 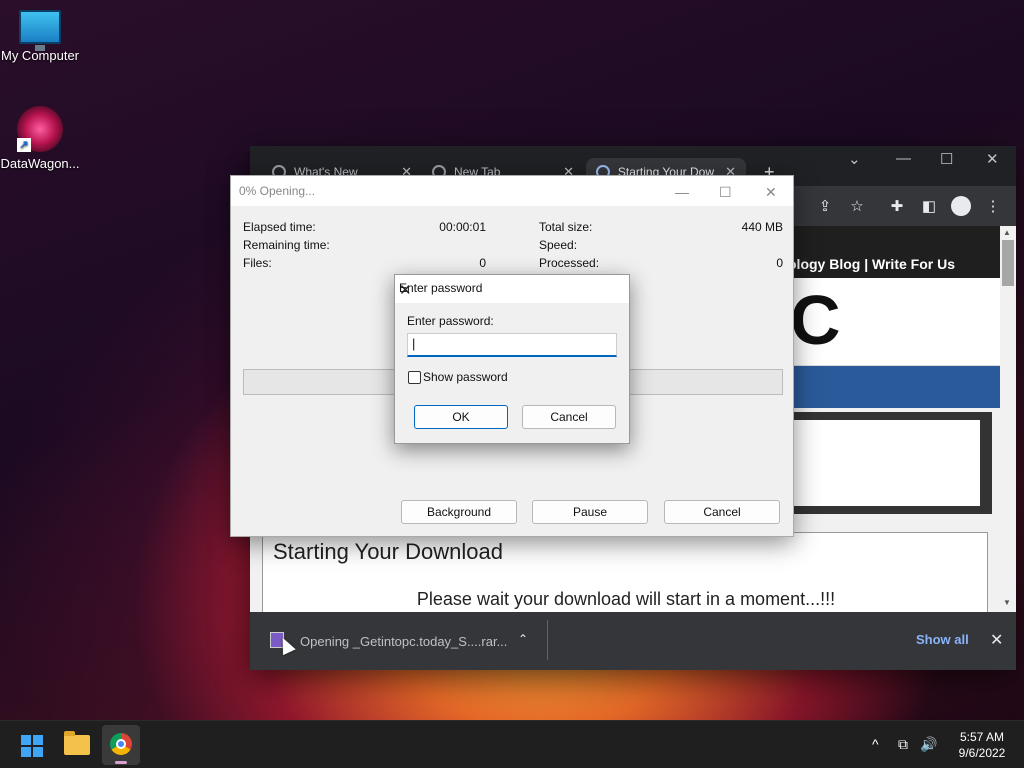 What do you see at coordinates (1007, 602) in the screenshot?
I see `scroll-down-icon: ▼` at bounding box center [1007, 602].